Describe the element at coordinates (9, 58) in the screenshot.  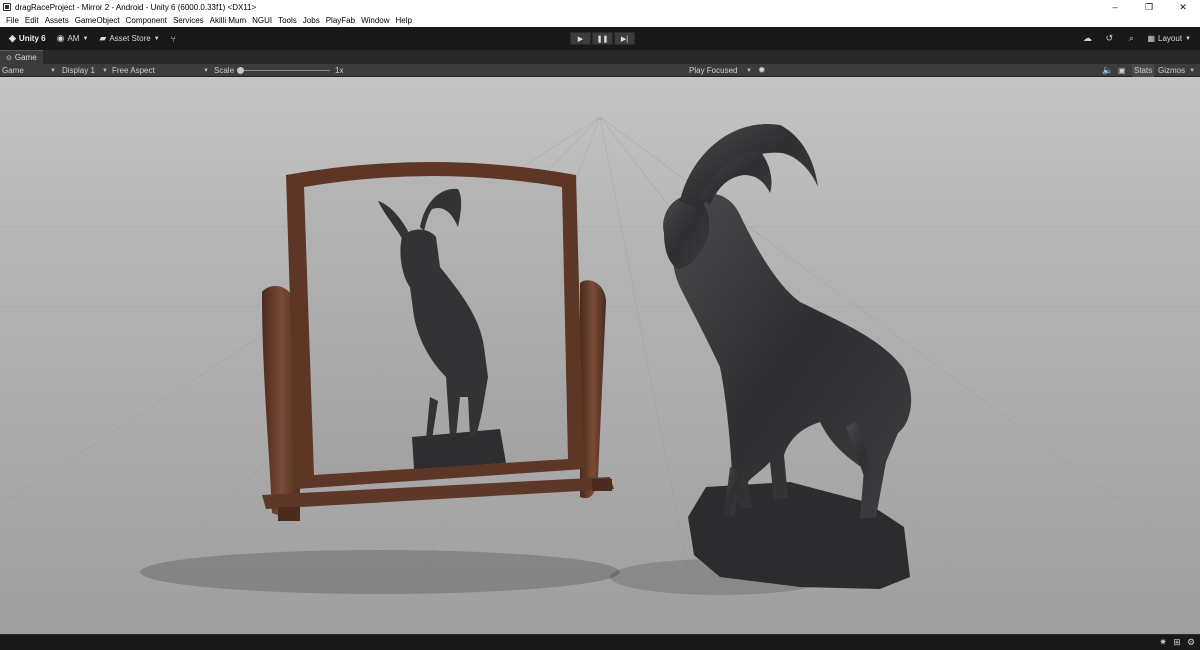
I see `gamepad-icon: ⊙` at that location.